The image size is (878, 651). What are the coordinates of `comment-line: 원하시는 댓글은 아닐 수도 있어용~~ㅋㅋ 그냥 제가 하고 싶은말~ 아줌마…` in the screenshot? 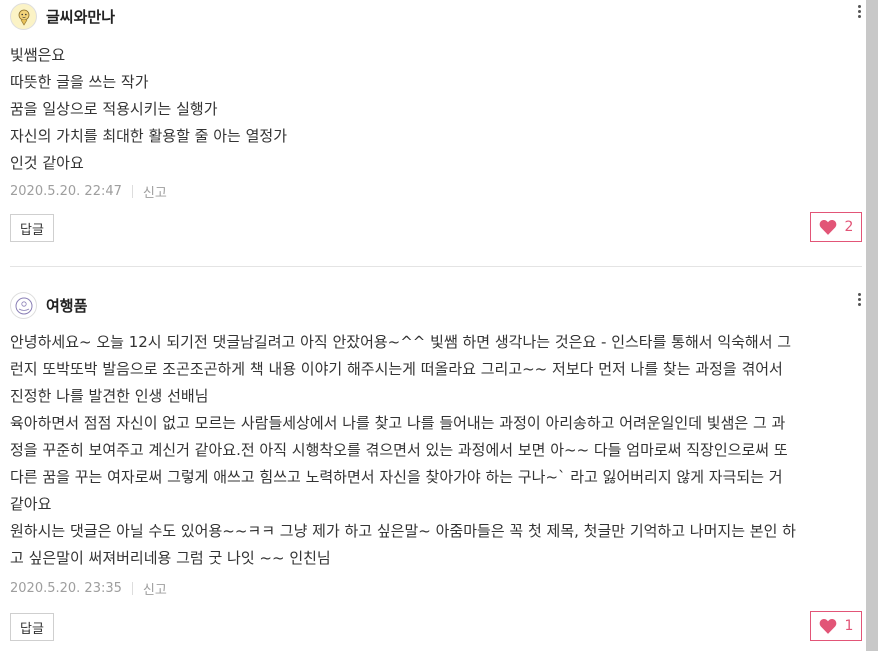 It's located at (403, 531).